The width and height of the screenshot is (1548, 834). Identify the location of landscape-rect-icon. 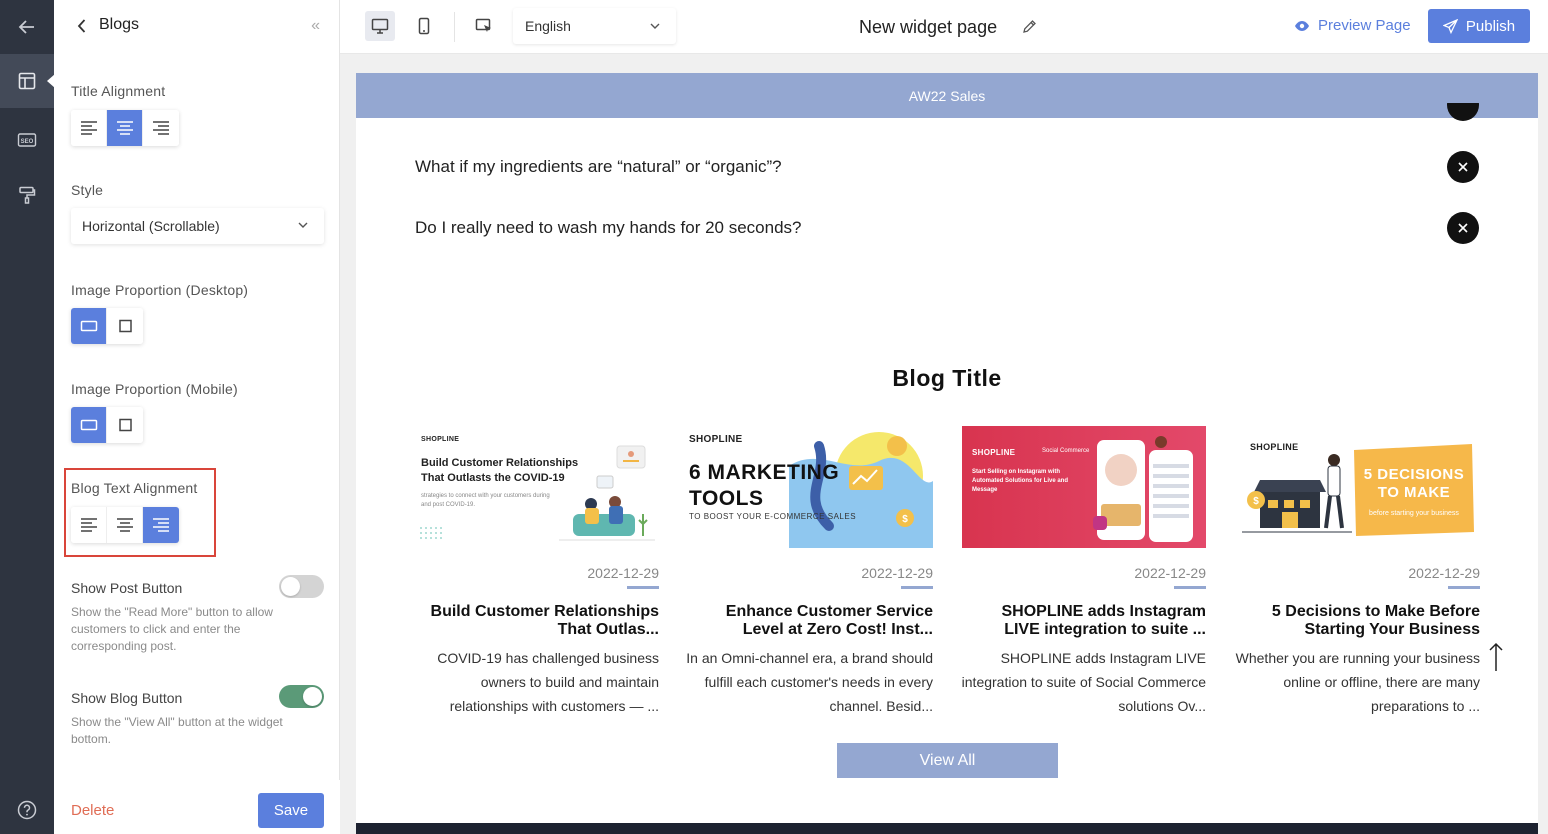
(88, 326).